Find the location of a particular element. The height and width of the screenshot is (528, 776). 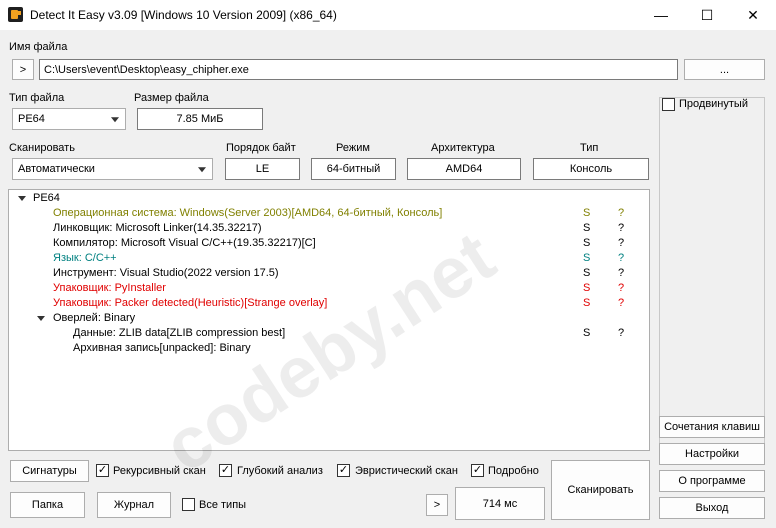

next-button: > is located at coordinates (437, 505).